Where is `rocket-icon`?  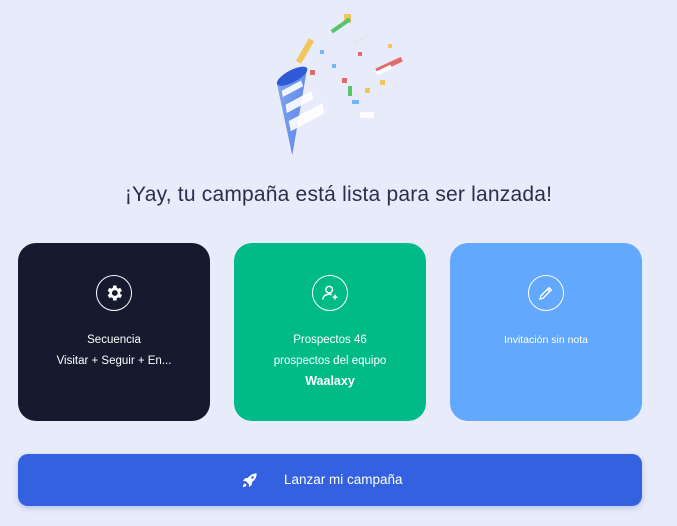
rocket-icon is located at coordinates (250, 480).